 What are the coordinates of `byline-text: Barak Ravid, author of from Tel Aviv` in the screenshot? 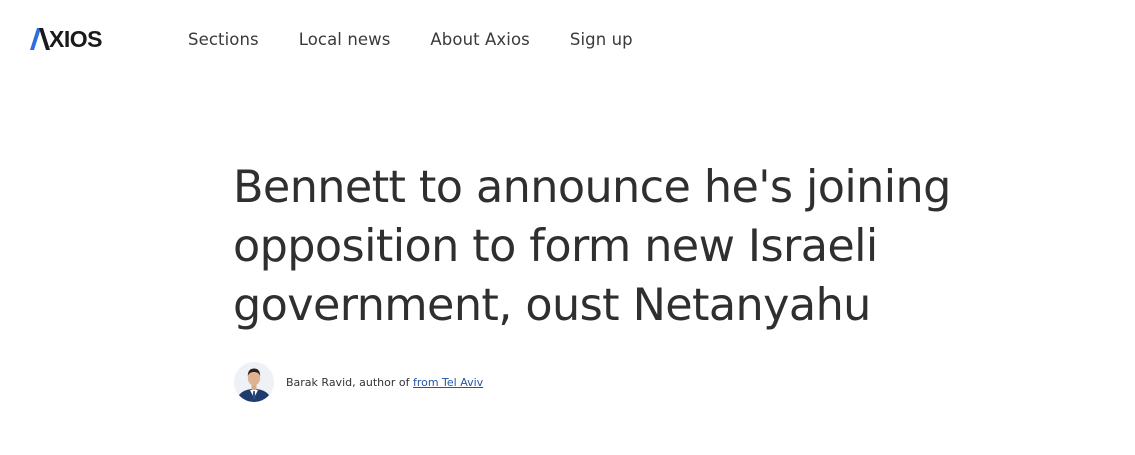 It's located at (384, 382).